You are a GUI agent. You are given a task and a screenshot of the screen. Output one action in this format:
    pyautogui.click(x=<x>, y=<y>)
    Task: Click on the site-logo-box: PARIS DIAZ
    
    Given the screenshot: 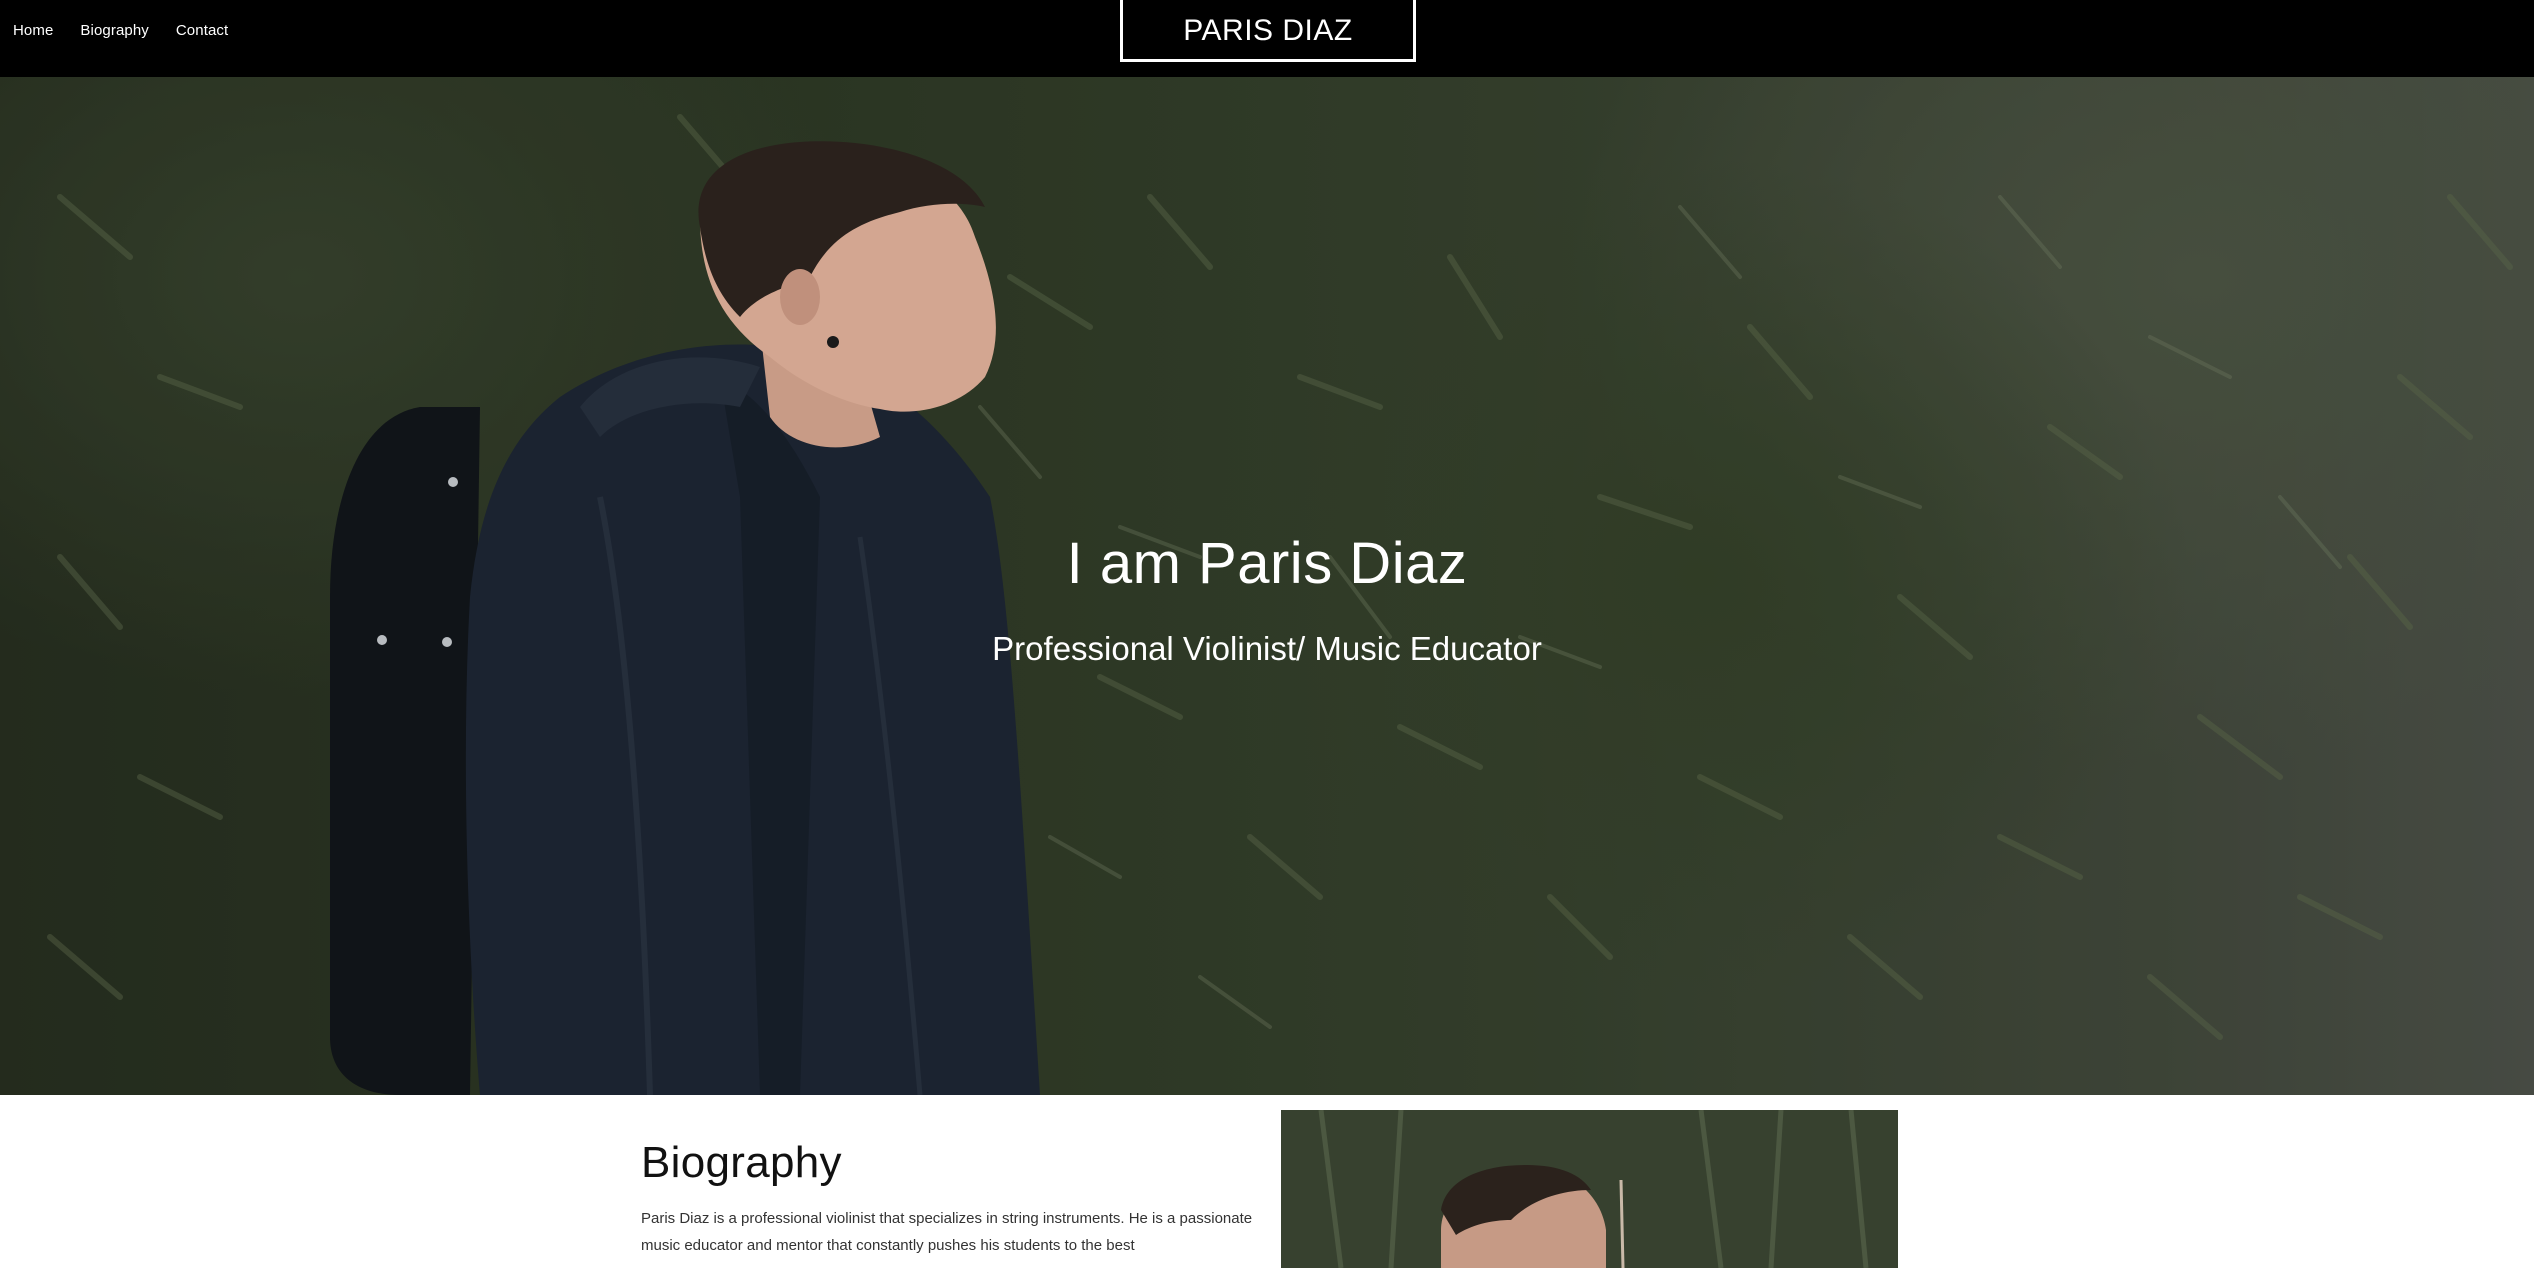 What is the action you would take?
    pyautogui.click(x=1268, y=31)
    